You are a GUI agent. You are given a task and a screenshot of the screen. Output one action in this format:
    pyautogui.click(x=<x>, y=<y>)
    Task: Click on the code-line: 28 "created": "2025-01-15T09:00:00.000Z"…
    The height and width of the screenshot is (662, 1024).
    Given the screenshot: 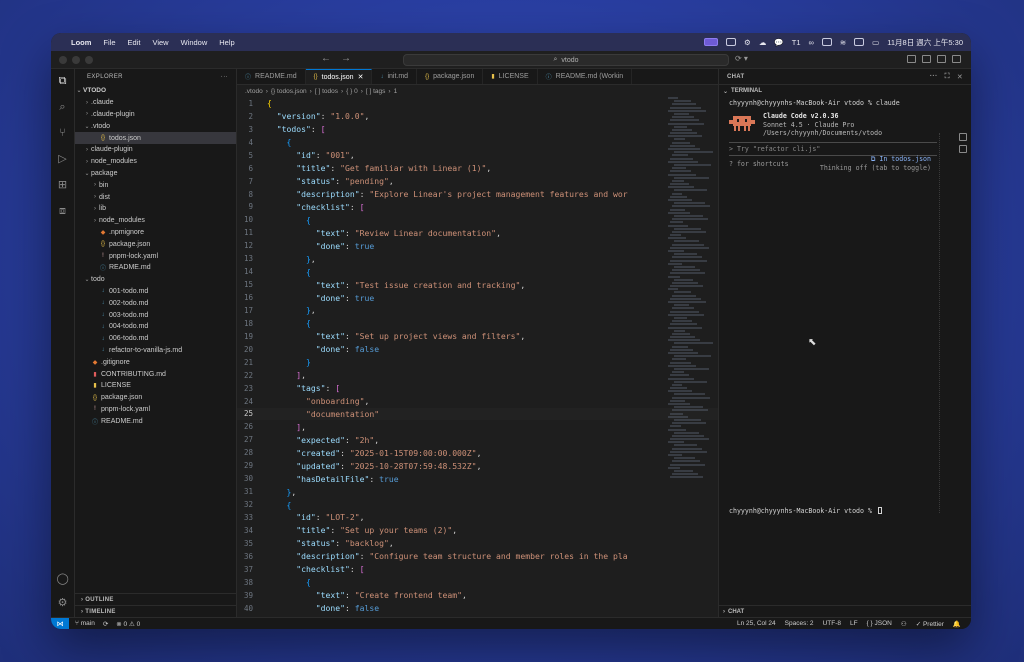 What is the action you would take?
    pyautogui.click(x=477, y=452)
    